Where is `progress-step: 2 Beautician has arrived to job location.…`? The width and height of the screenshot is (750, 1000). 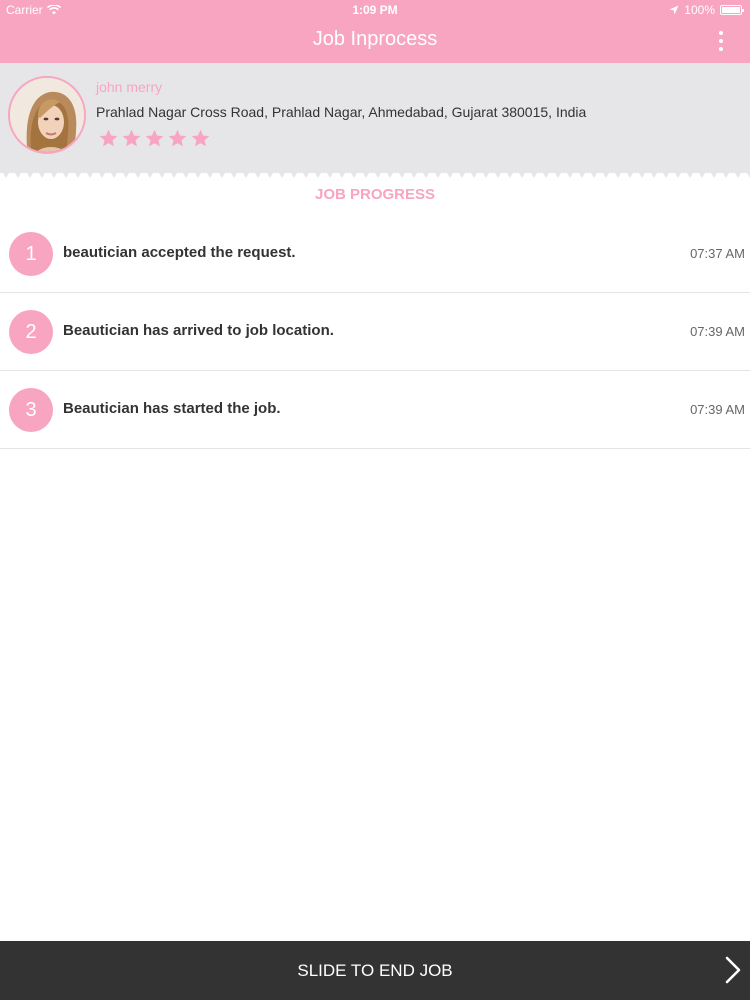
progress-step: 2 Beautician has arrived to job location.… is located at coordinates (375, 332).